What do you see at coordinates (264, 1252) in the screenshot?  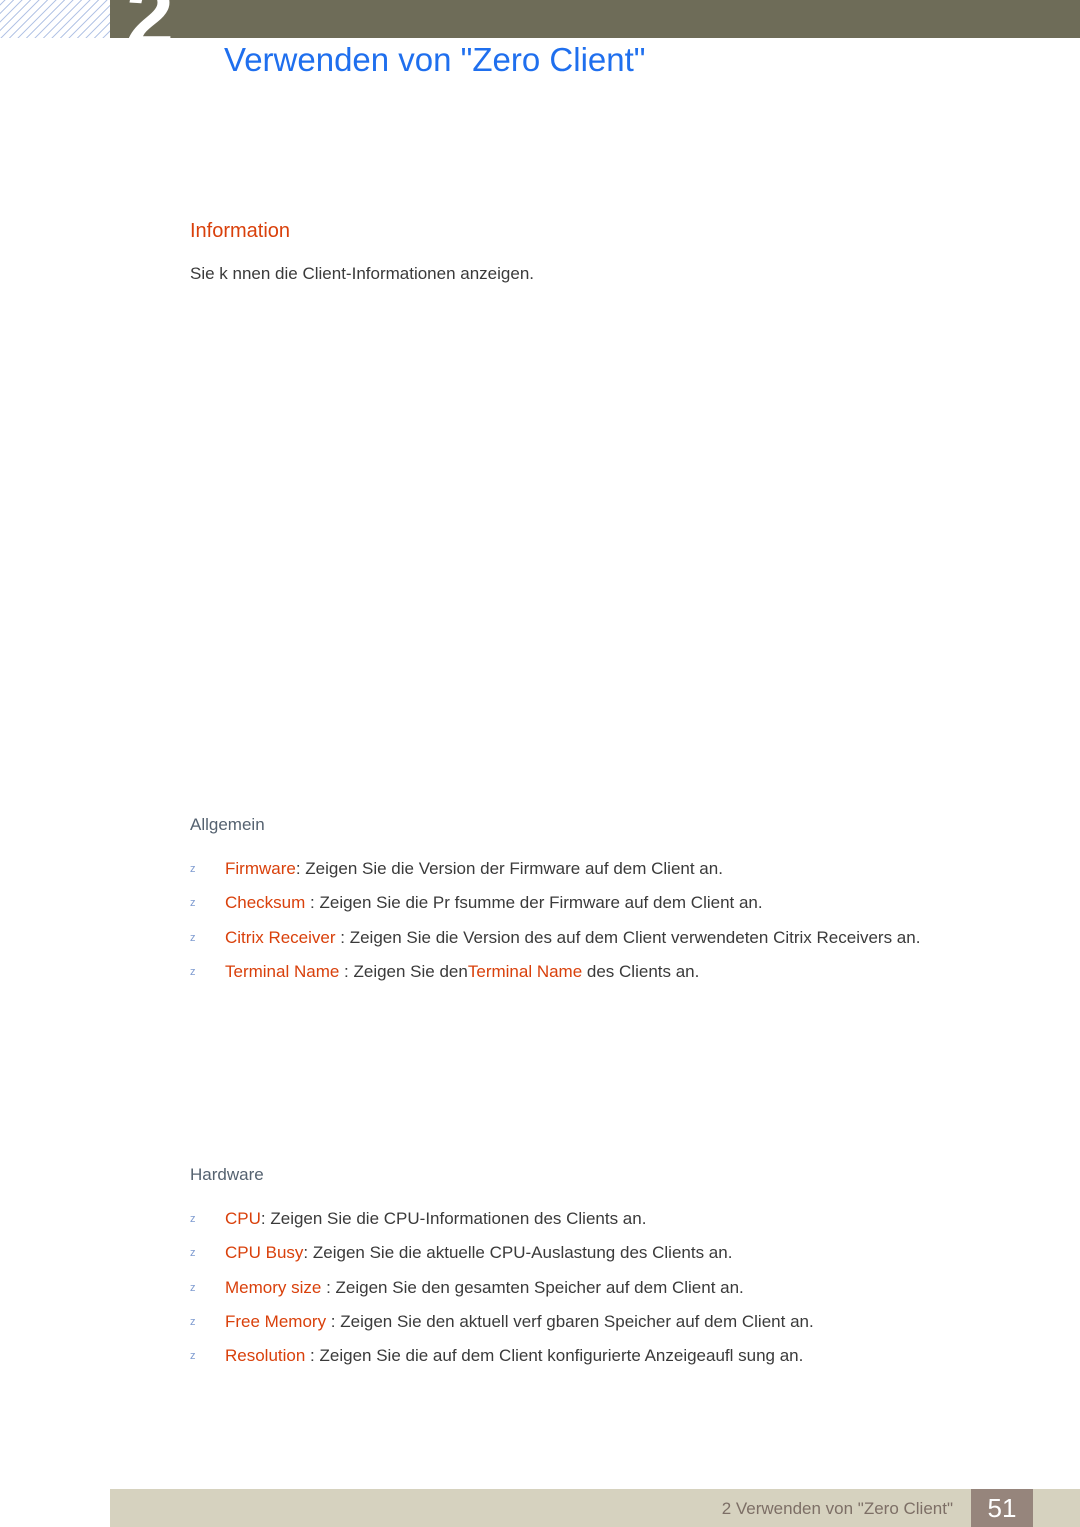 I see `term-label: CPU Busy` at bounding box center [264, 1252].